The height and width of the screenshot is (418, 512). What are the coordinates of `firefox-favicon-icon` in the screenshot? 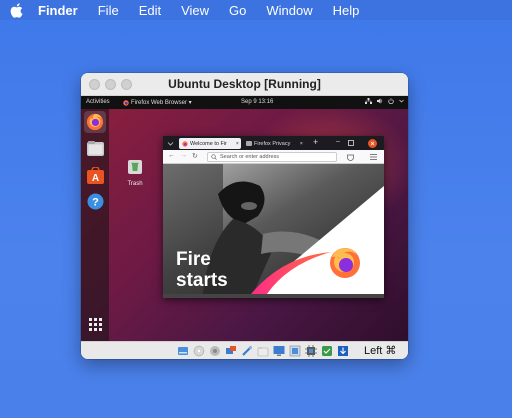 It's located at (185, 143).